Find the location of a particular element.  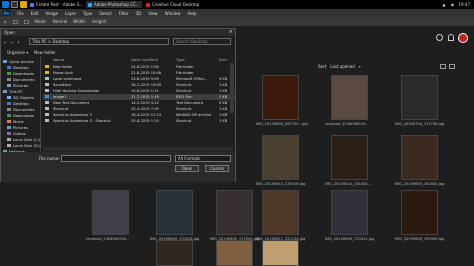

sort-value: Last opened is located at coordinates (342, 66).